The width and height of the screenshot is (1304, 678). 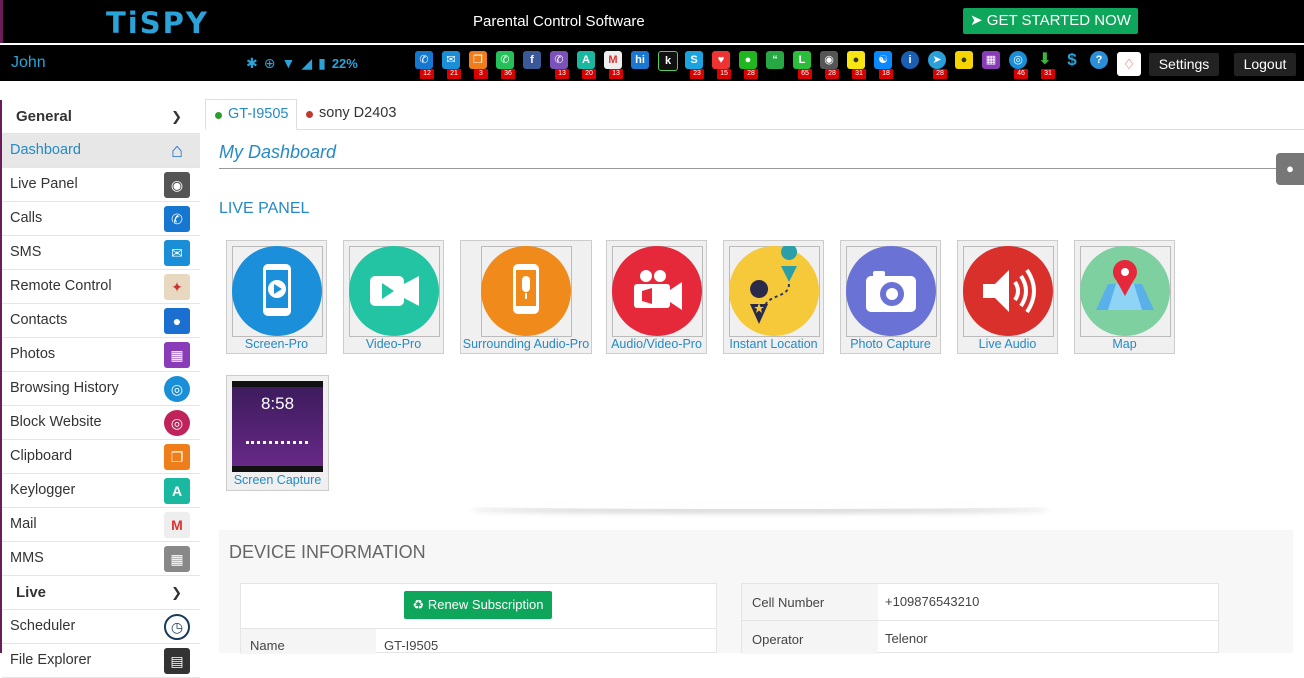 I want to click on sidebar-item-label: SMS, so click(x=26, y=252).